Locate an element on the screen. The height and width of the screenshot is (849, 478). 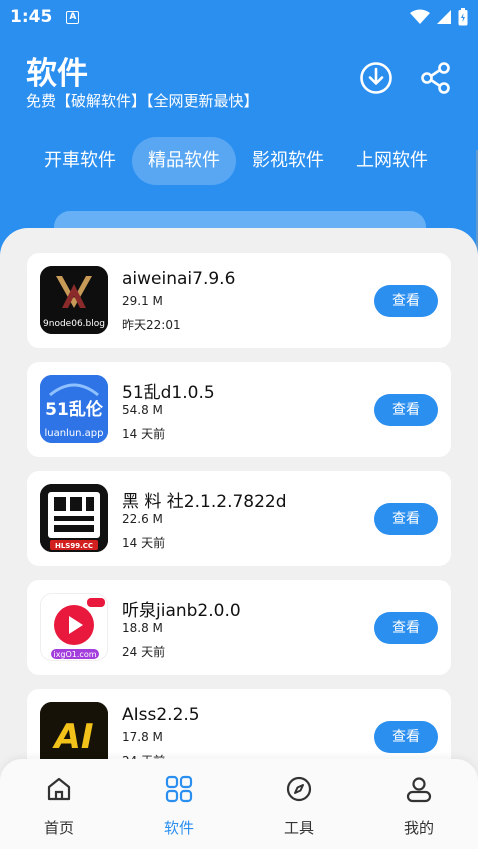
app-size: 29.1 M is located at coordinates (142, 301).